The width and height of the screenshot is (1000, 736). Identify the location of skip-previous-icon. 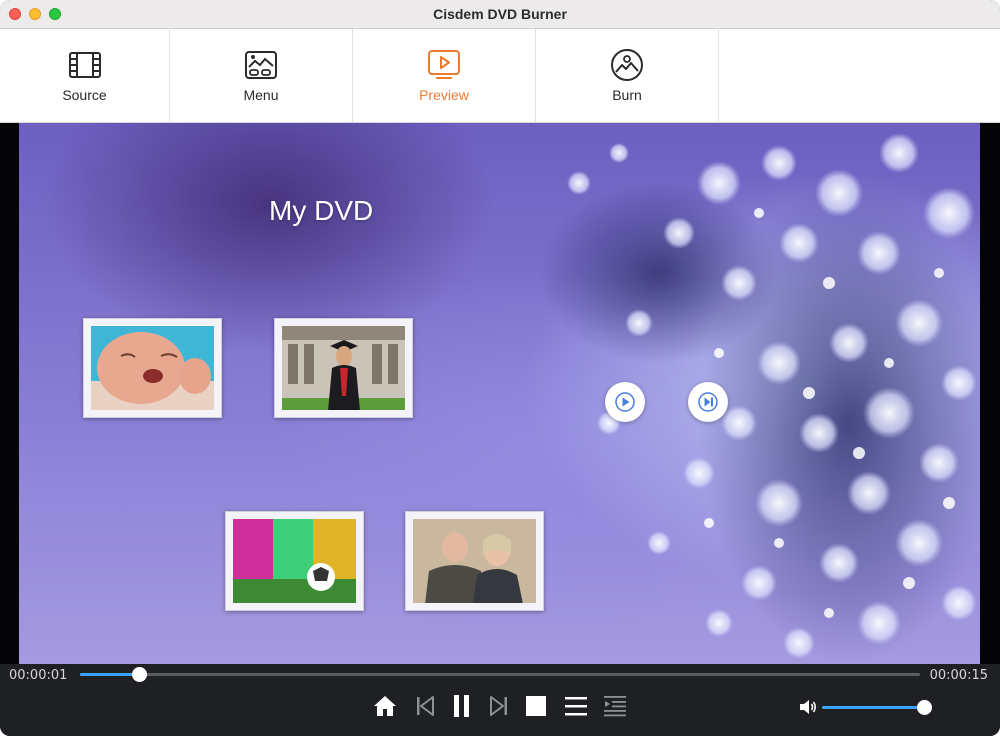
(425, 706).